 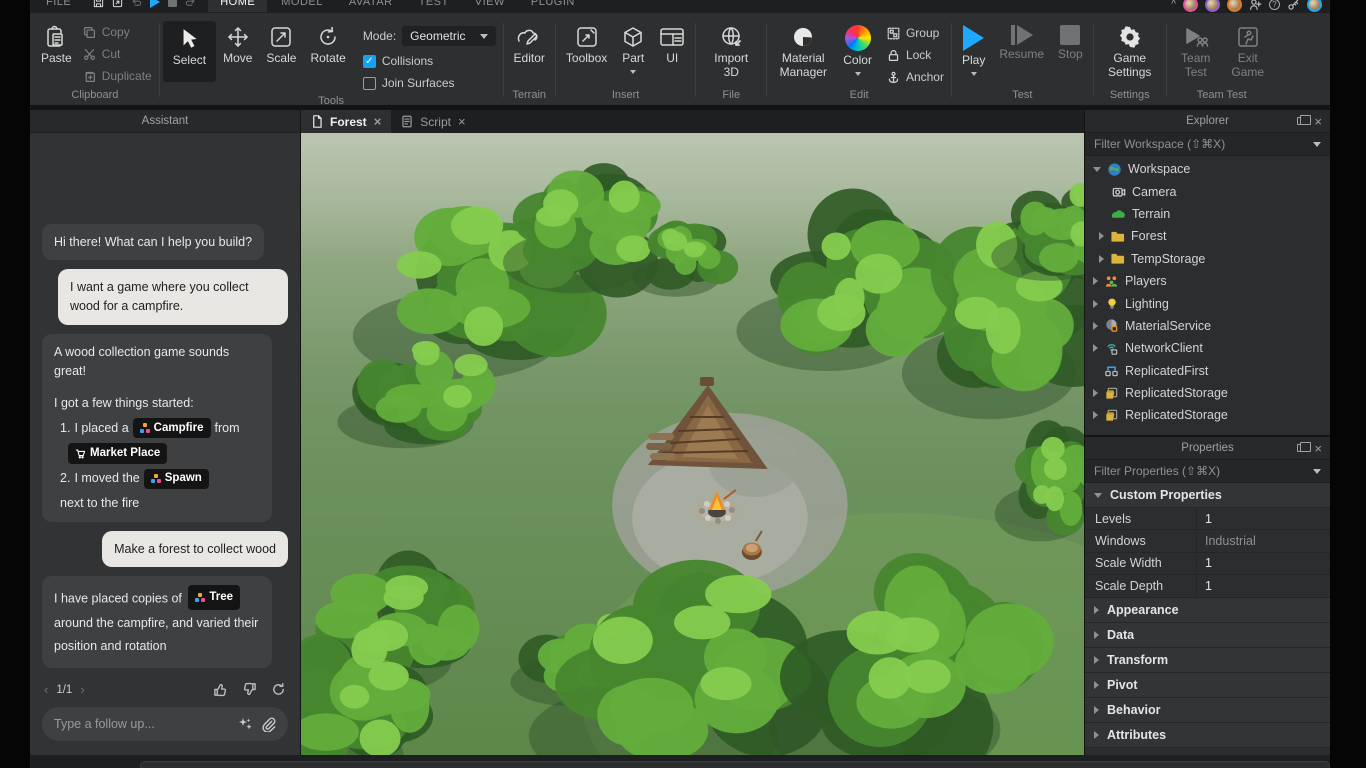 What do you see at coordinates (429, 83) in the screenshot?
I see `join-surfaces-checkbox-row: Join Surfaces` at bounding box center [429, 83].